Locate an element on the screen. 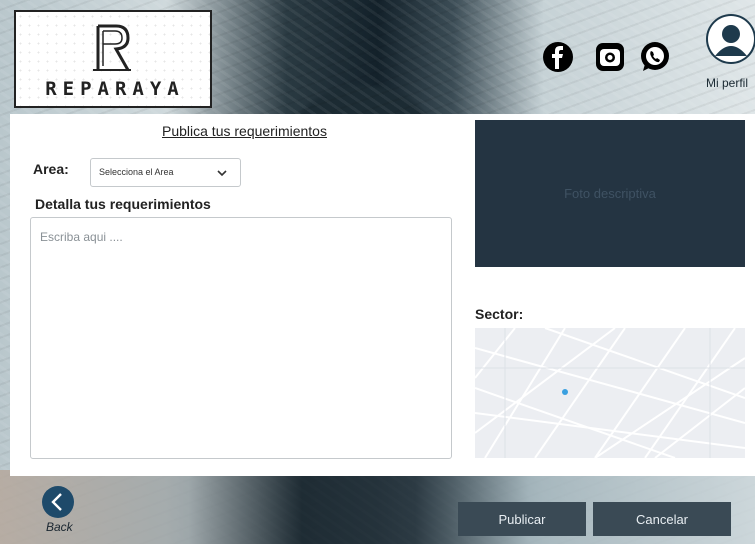  sector-map is located at coordinates (610, 393).